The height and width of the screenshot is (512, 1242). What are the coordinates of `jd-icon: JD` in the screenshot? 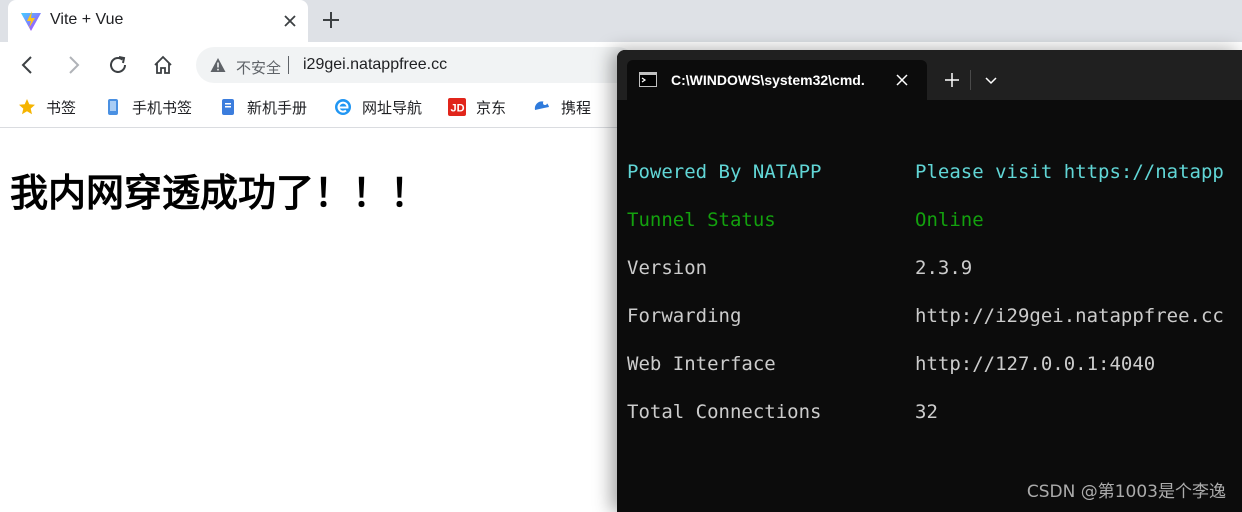 It's located at (457, 107).